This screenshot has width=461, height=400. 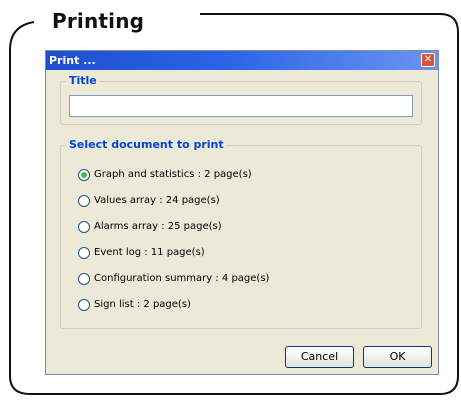 What do you see at coordinates (428, 60) in the screenshot?
I see `close-icon: ✕` at bounding box center [428, 60].